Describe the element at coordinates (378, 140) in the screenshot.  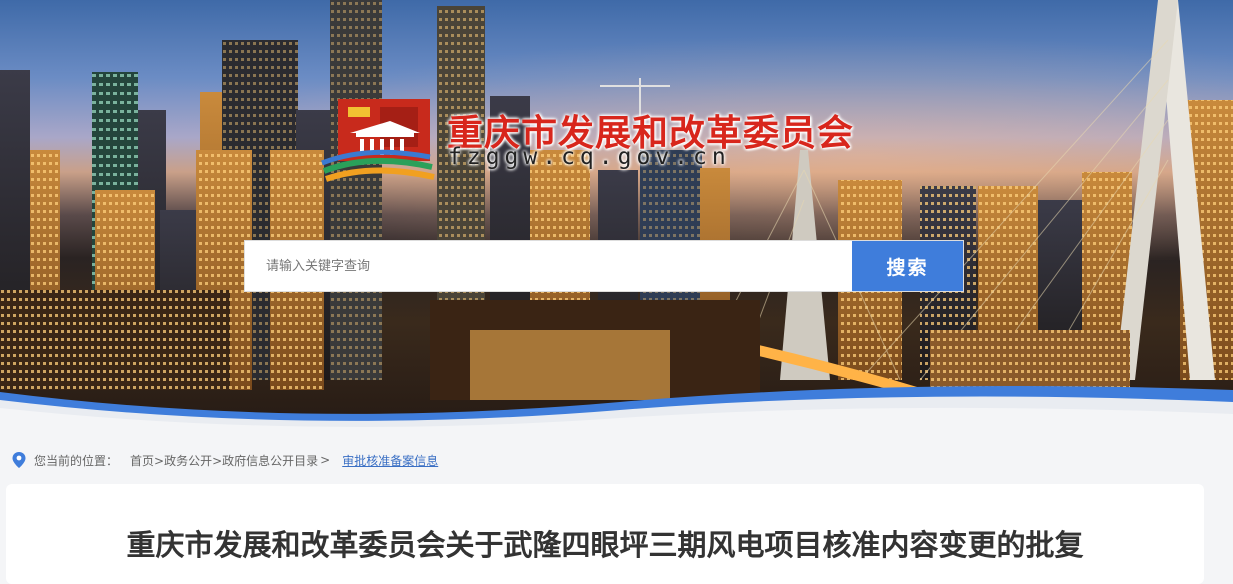
I see `government-building-logo-icon` at that location.